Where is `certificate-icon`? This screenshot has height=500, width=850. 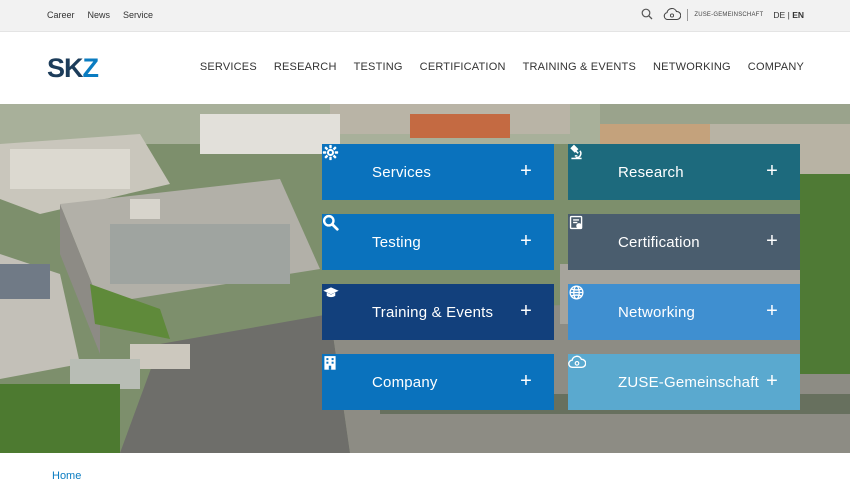
certificate-icon is located at coordinates (588, 233).